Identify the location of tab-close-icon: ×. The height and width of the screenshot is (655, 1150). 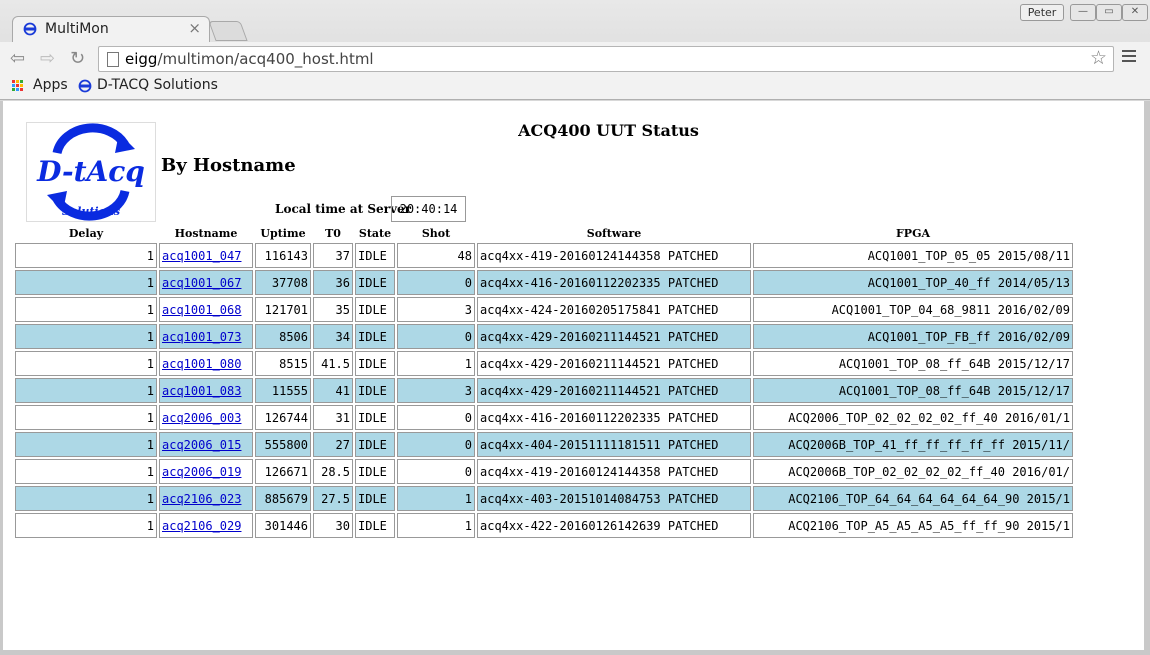
(194, 28).